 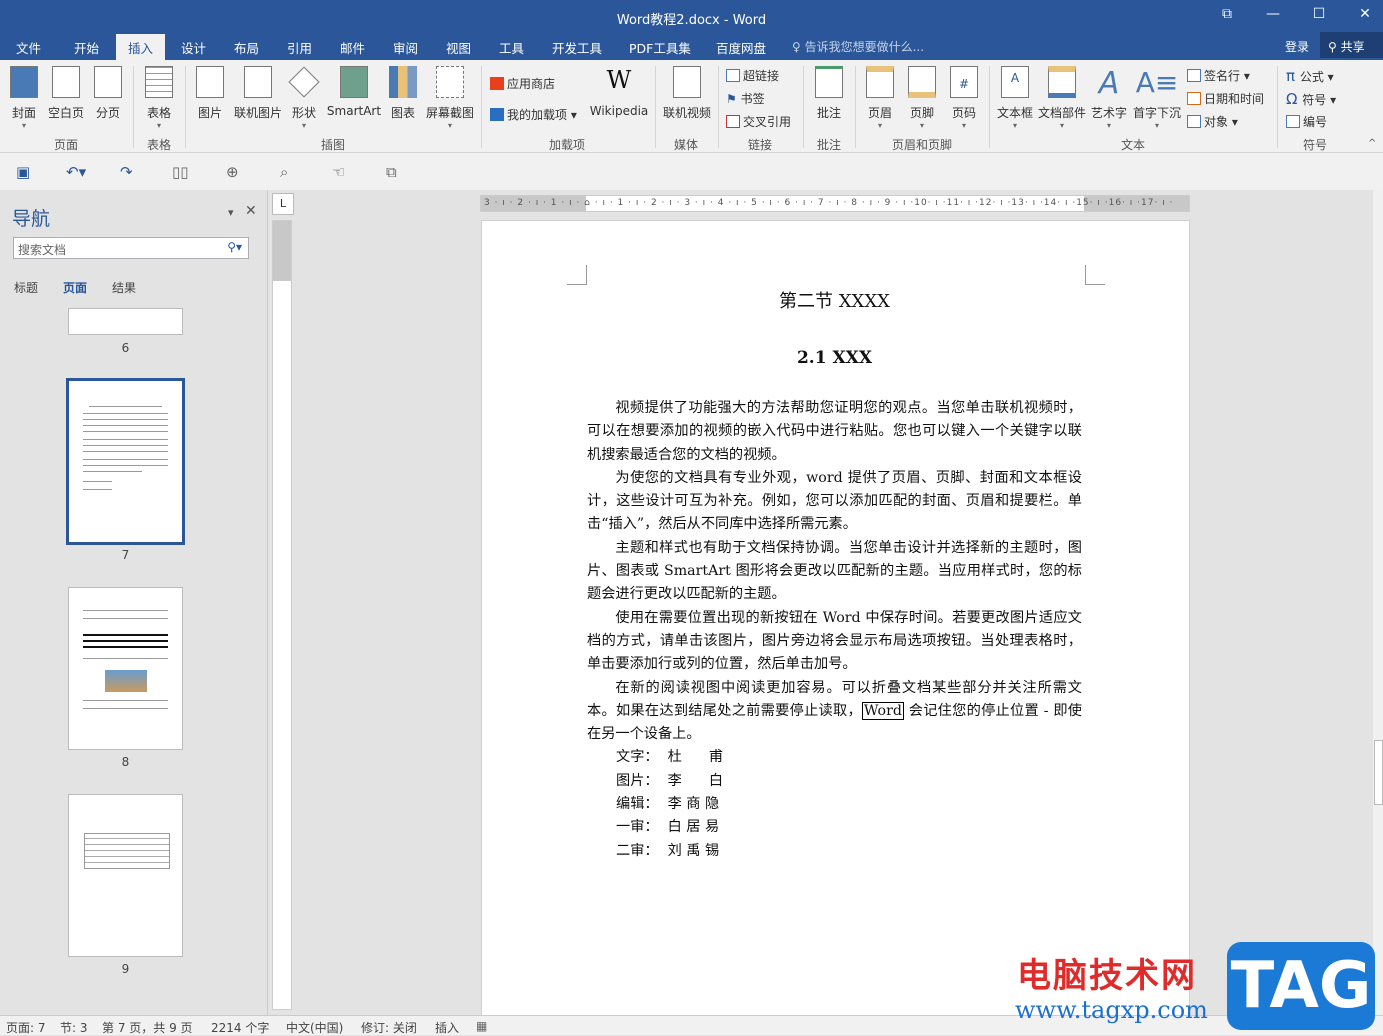 I want to click on chart-button: 图表, so click(x=403, y=93).